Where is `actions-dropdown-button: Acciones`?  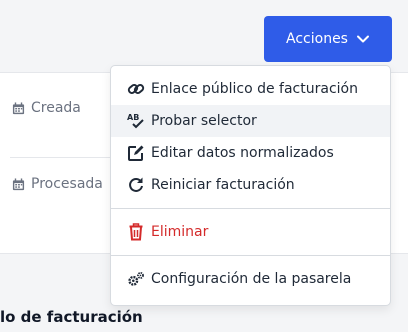 actions-dropdown-button: Acciones is located at coordinates (328, 39).